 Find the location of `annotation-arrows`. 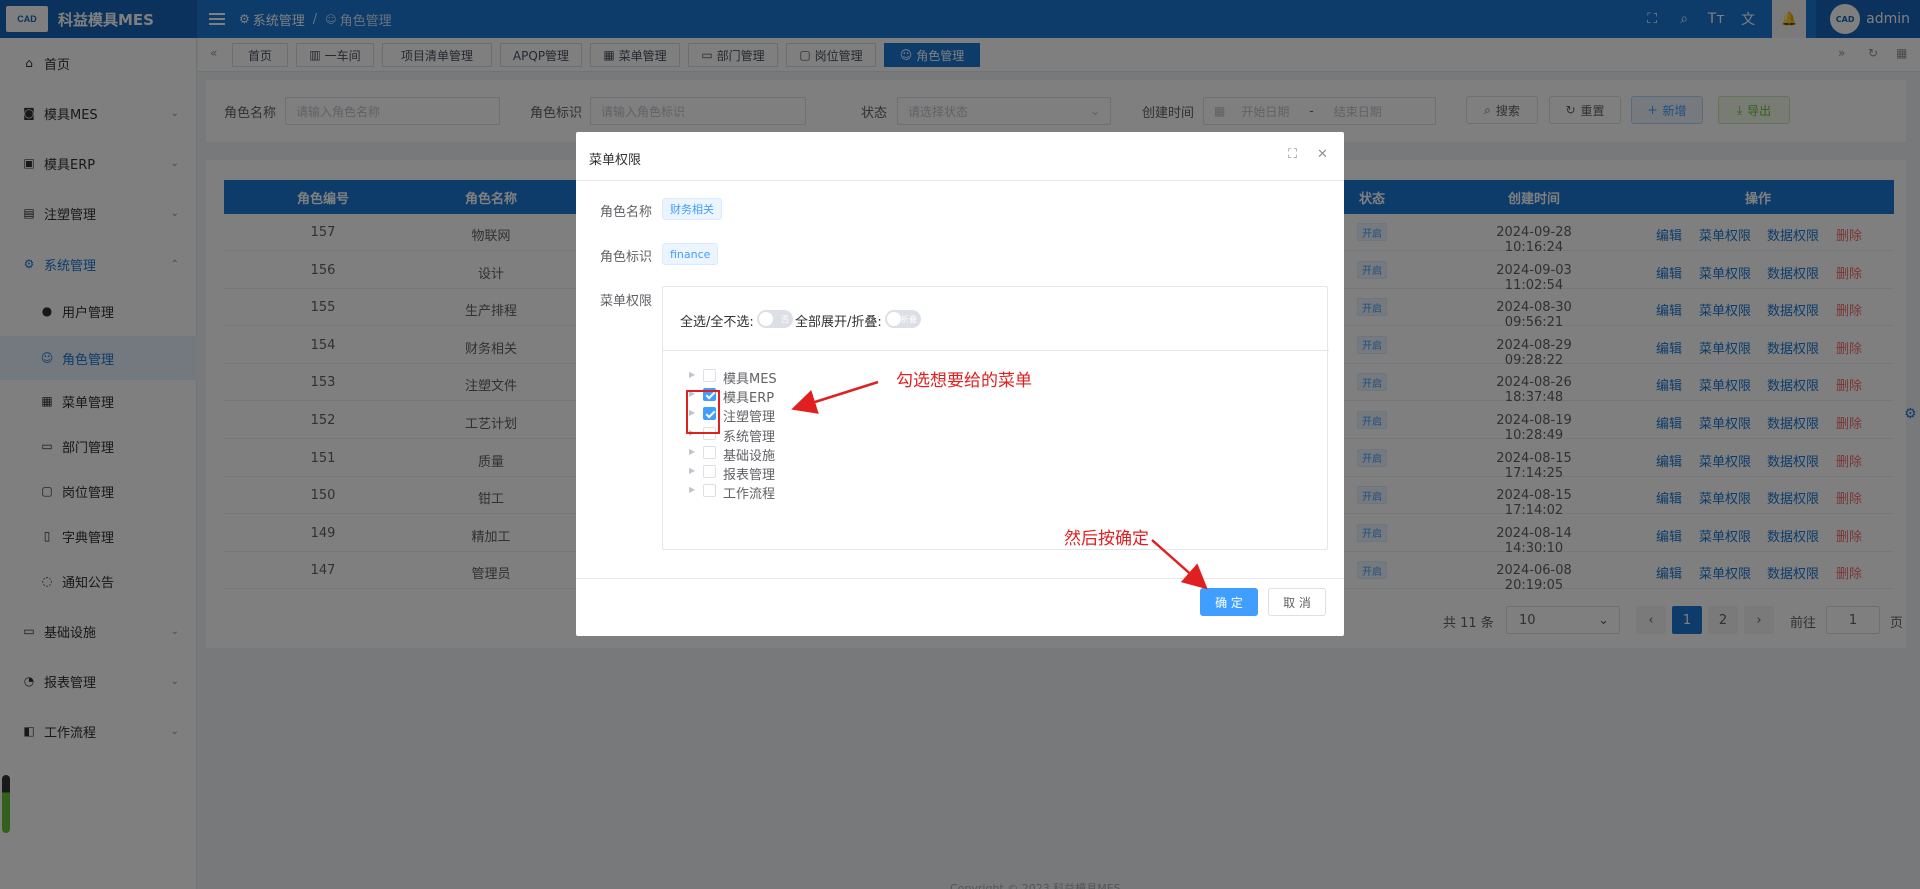

annotation-arrows is located at coordinates (999, 485).